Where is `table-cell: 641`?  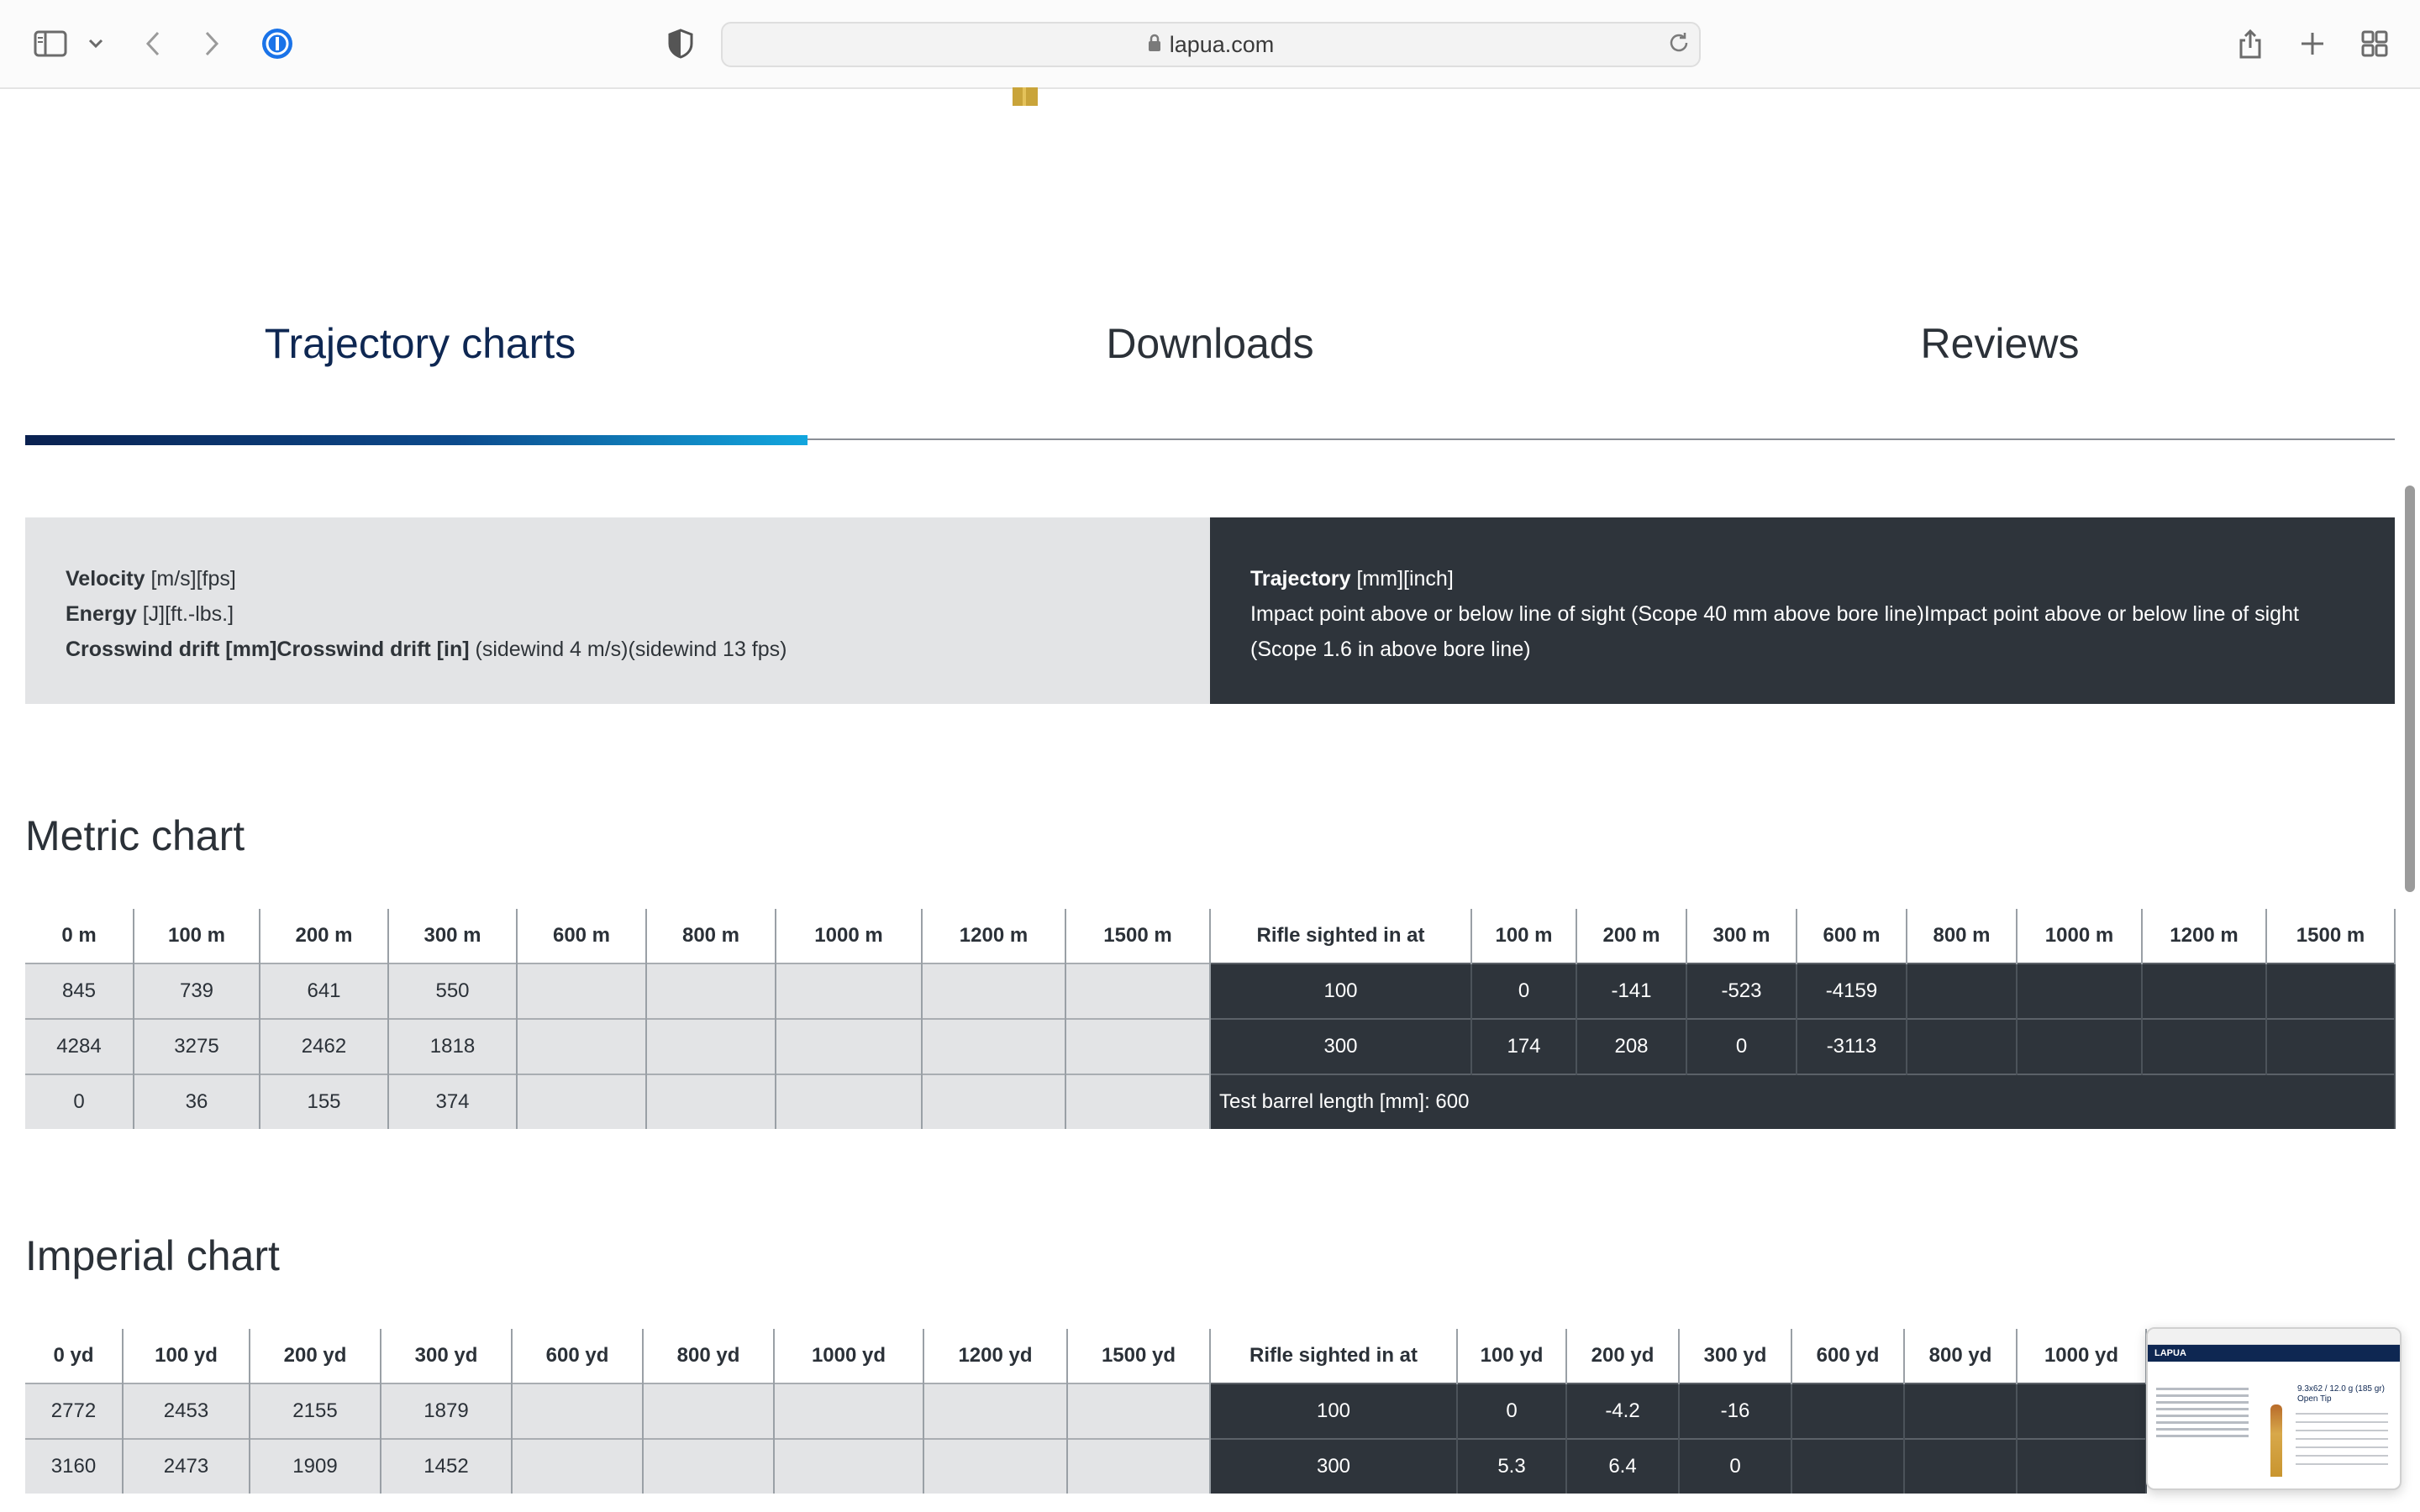
table-cell: 641 is located at coordinates (324, 991).